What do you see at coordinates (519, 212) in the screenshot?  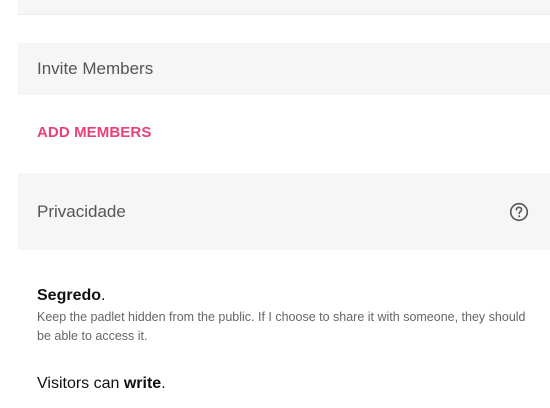 I see `help-circle-icon` at bounding box center [519, 212].